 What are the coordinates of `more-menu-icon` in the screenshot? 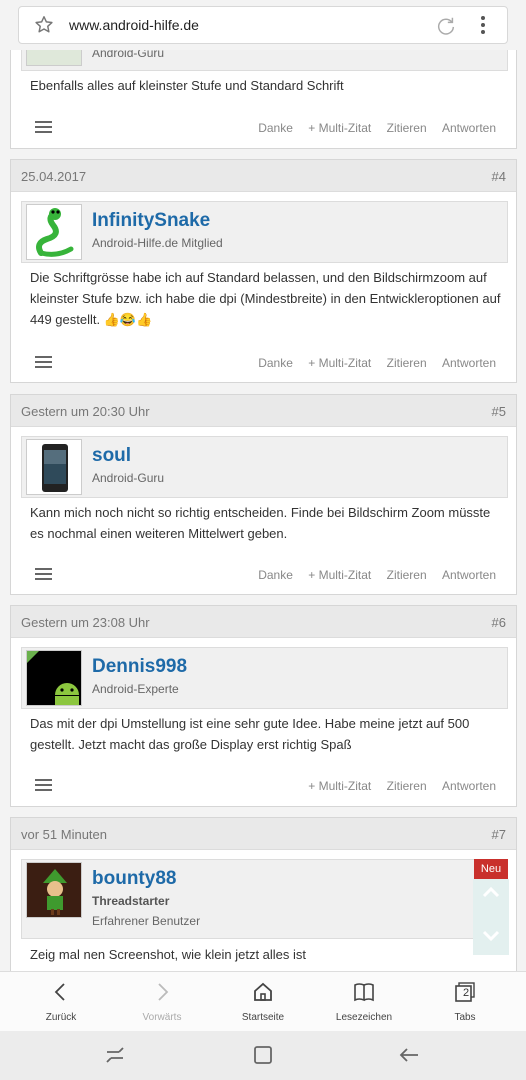 It's located at (483, 26).